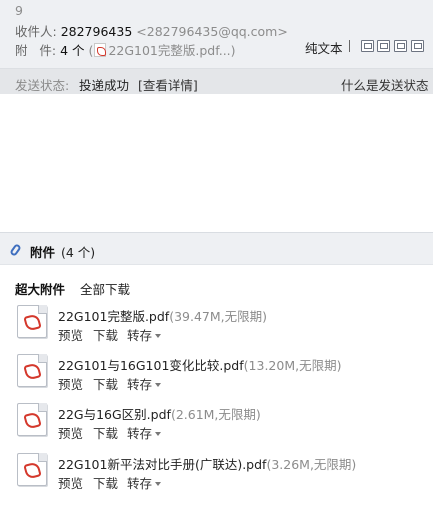  I want to click on attachment-size: (39.47M,无限期), so click(218, 316).